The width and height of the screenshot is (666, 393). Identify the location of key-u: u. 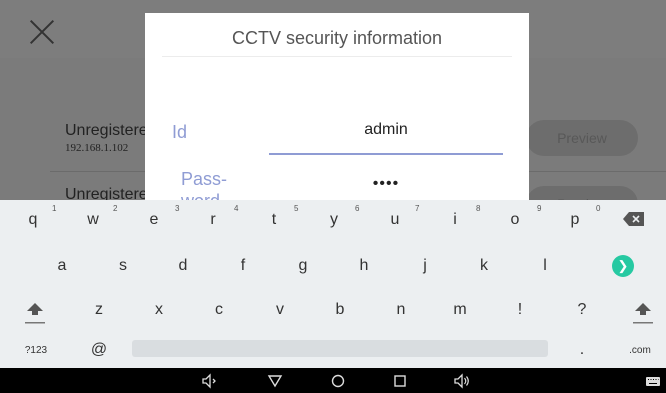
(395, 220).